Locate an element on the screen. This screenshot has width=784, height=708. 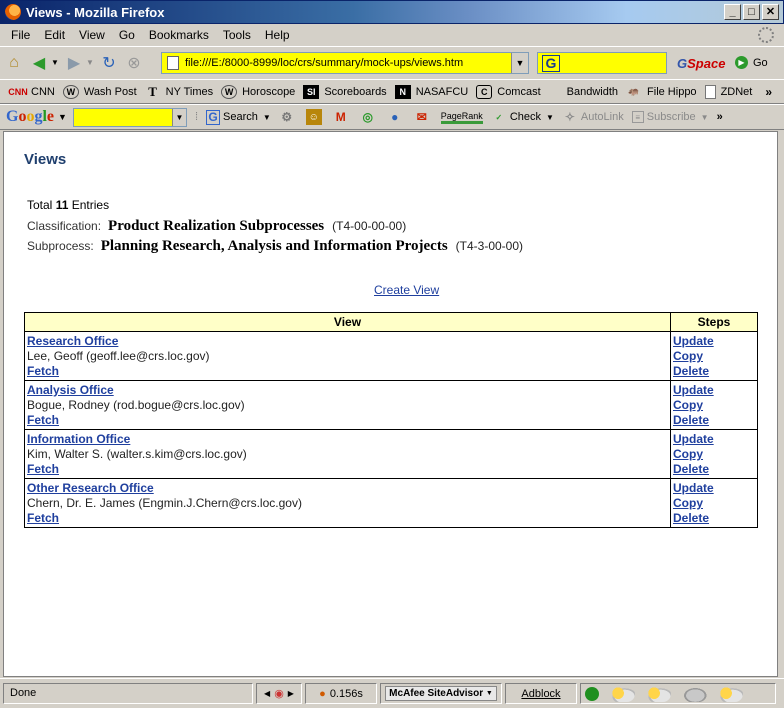
create-view-link: Create View is located at coordinates (406, 290).